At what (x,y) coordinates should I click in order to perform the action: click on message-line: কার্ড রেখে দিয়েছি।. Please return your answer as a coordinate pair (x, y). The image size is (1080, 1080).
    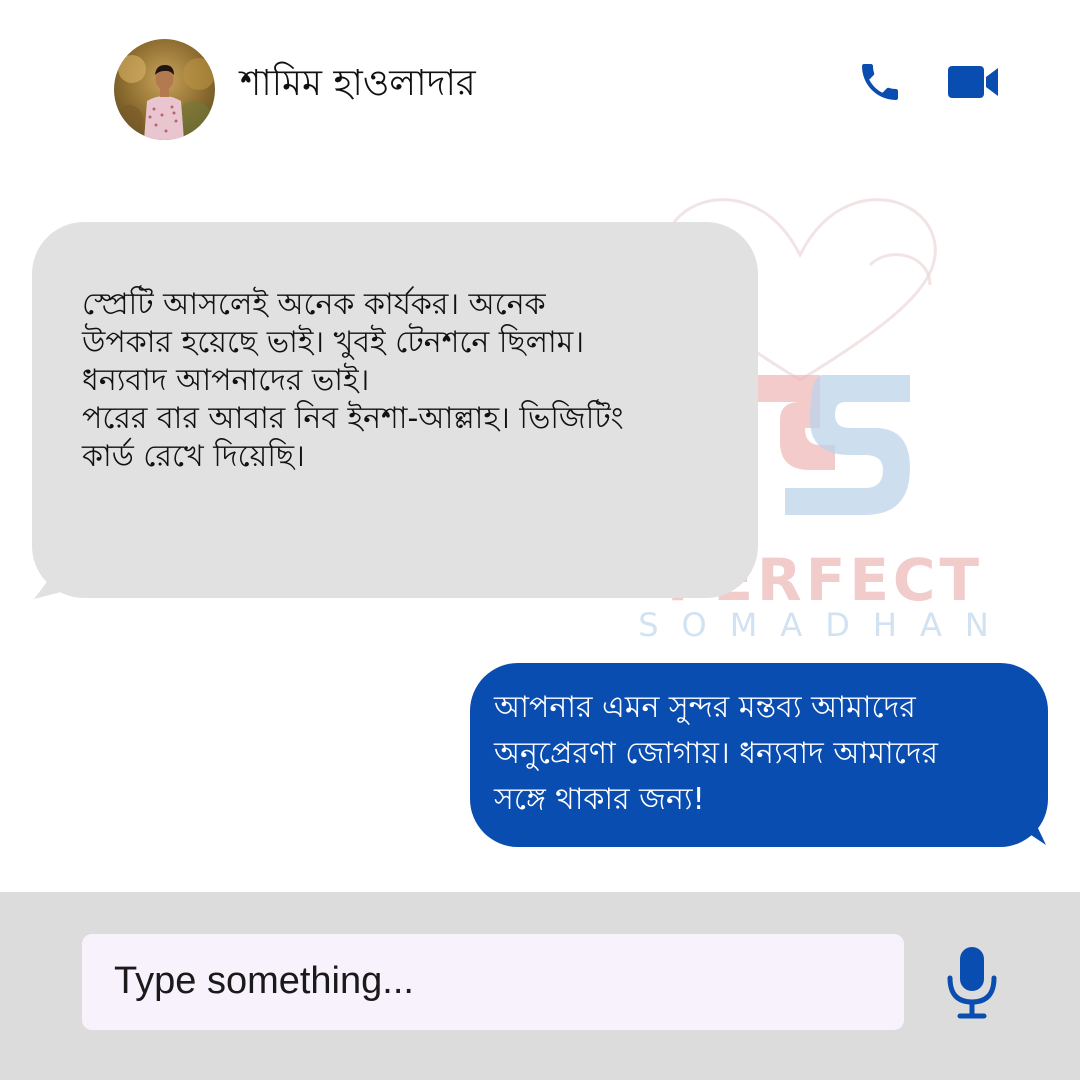
    Looking at the image, I should click on (193, 456).